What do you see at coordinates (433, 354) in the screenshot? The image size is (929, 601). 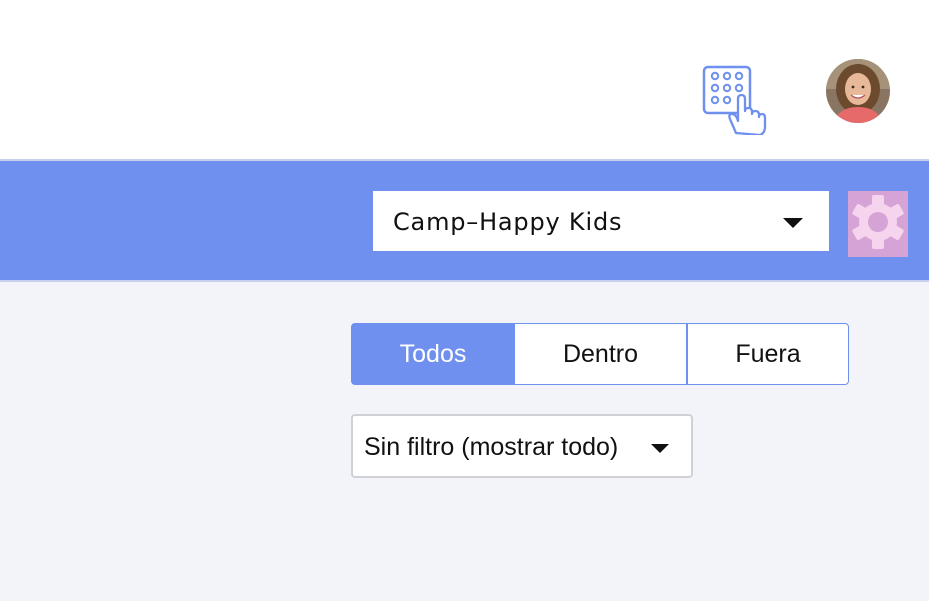 I see `tab-todos: Todos` at bounding box center [433, 354].